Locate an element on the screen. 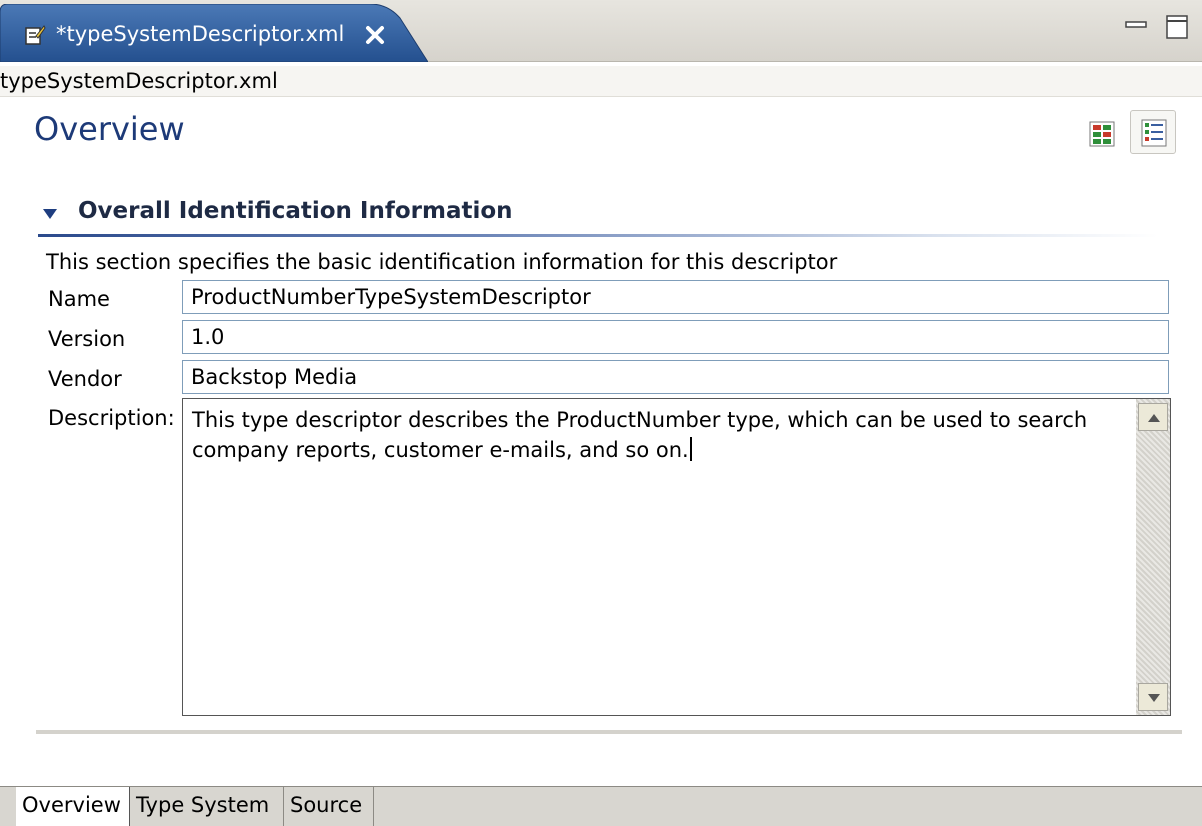 This screenshot has height=826, width=1202. section-header: Overall Identification Information is located at coordinates (276, 213).